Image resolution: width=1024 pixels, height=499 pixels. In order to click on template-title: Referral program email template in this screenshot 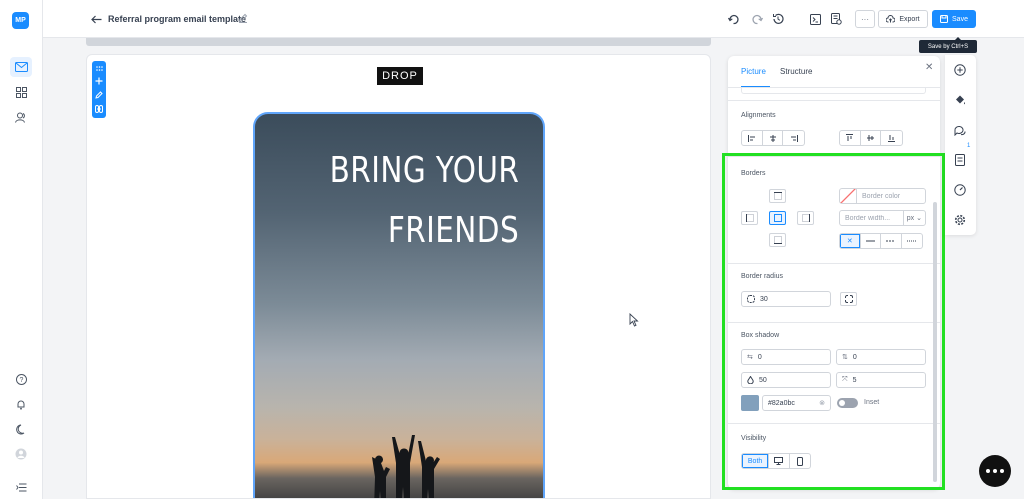, I will do `click(177, 19)`.